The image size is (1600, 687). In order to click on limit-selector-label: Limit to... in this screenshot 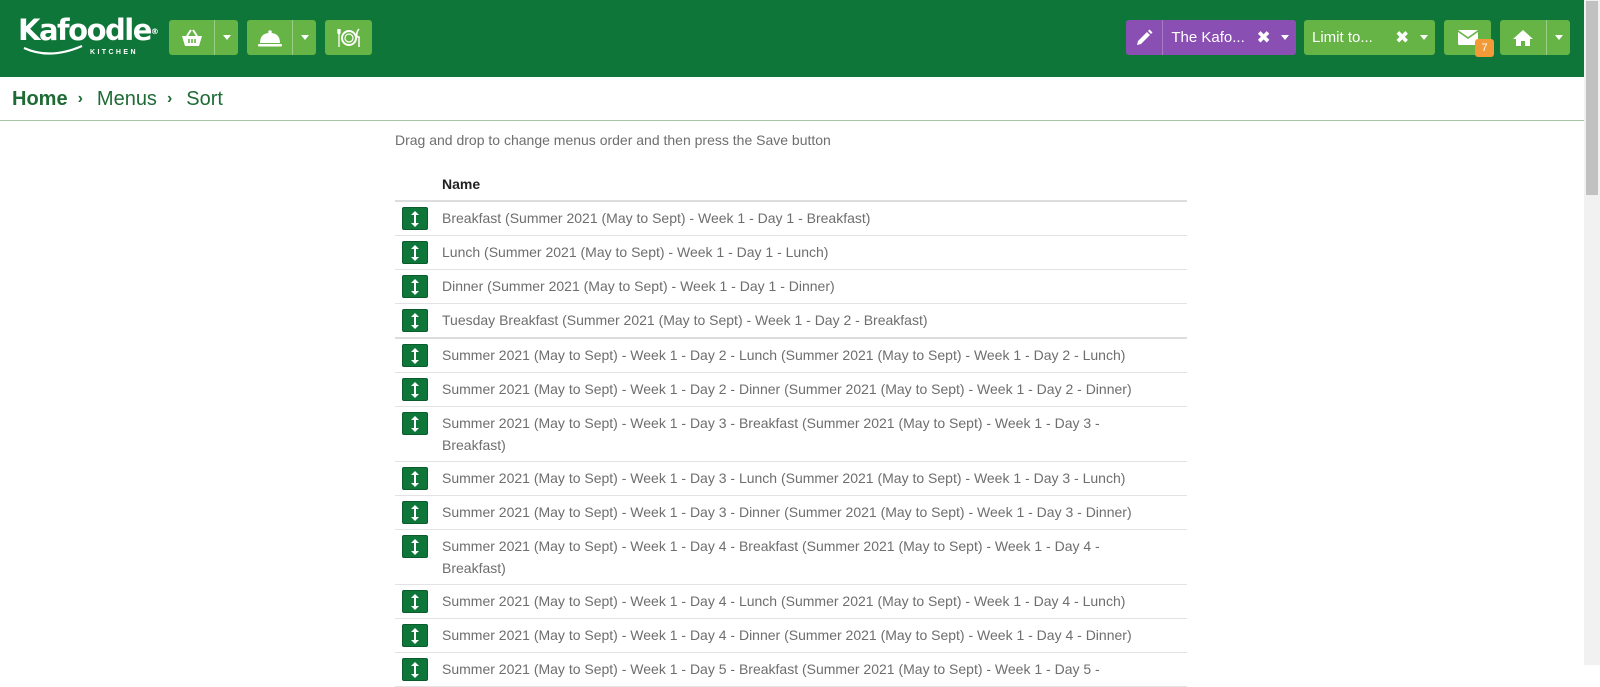, I will do `click(1342, 37)`.